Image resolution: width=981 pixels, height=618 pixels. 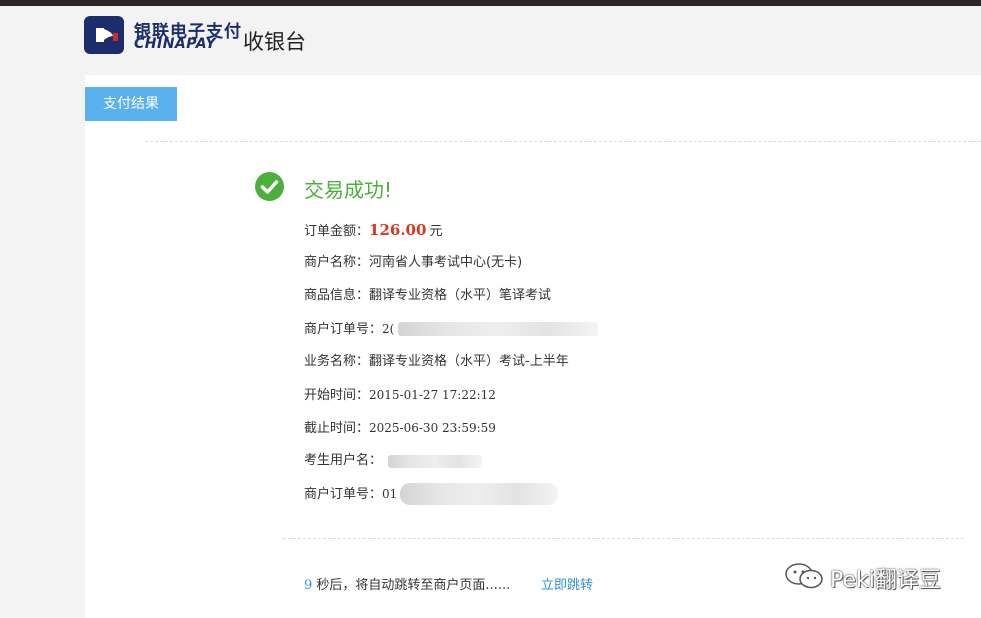 What do you see at coordinates (398, 230) in the screenshot?
I see `order-amount: 126.00` at bounding box center [398, 230].